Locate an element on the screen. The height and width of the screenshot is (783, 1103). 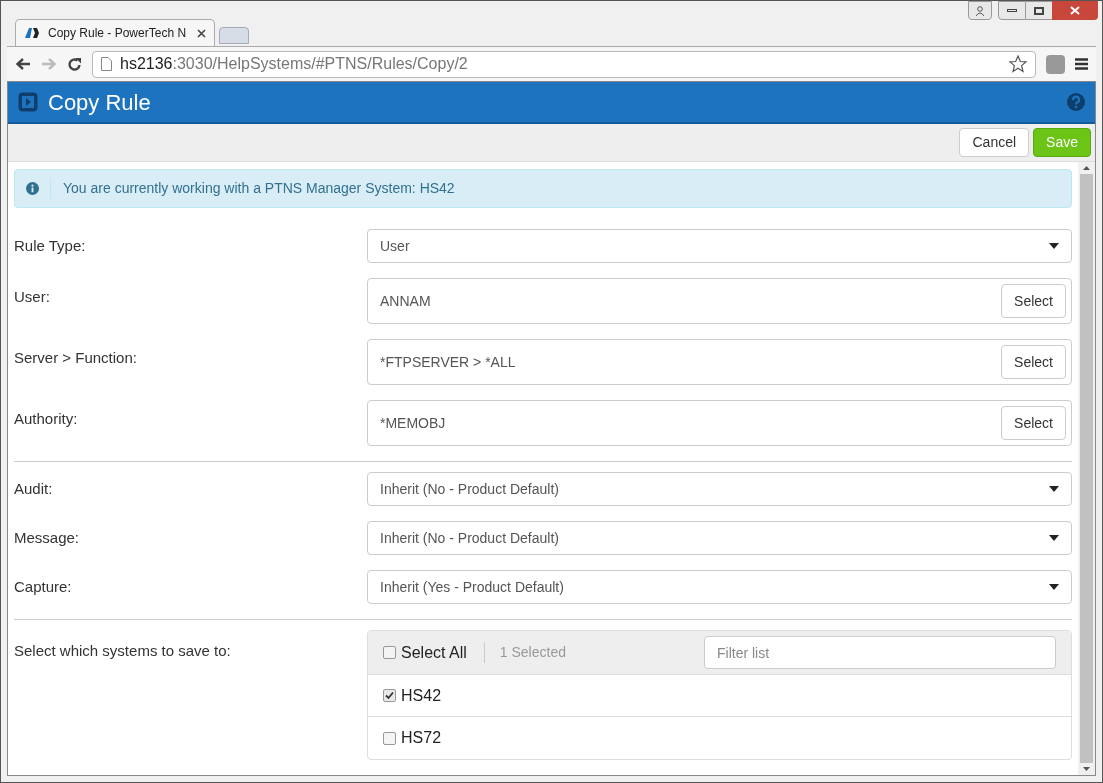
selected-count: 1 Selected is located at coordinates (524, 652).